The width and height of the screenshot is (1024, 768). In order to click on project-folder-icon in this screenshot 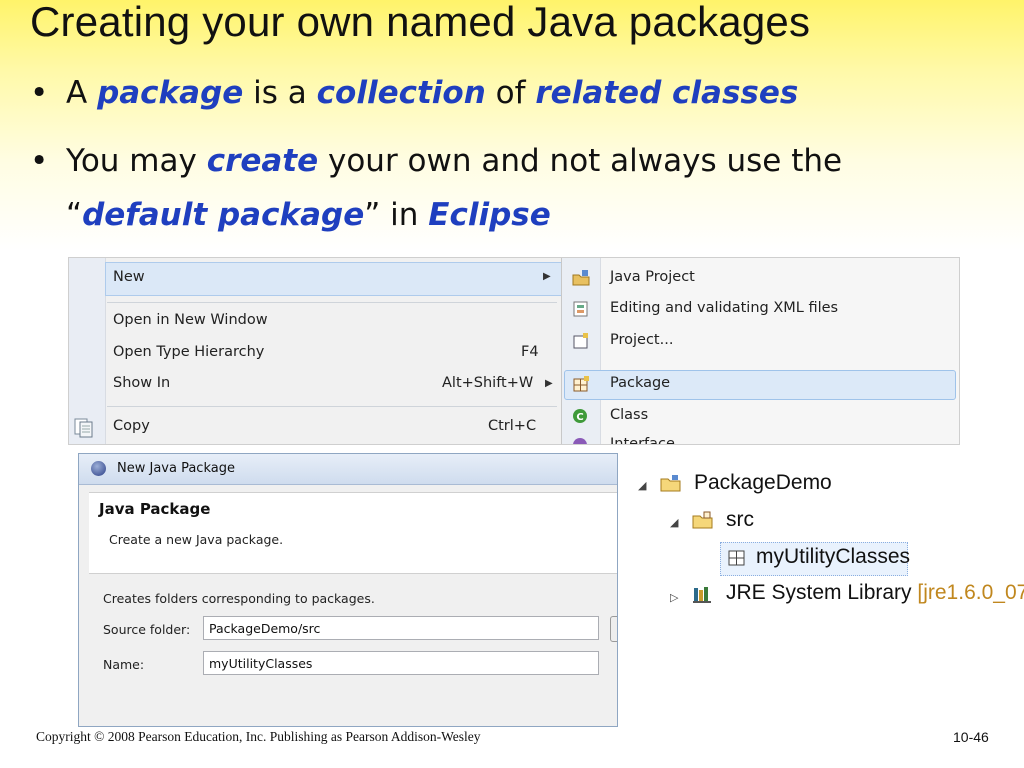, I will do `click(671, 483)`.